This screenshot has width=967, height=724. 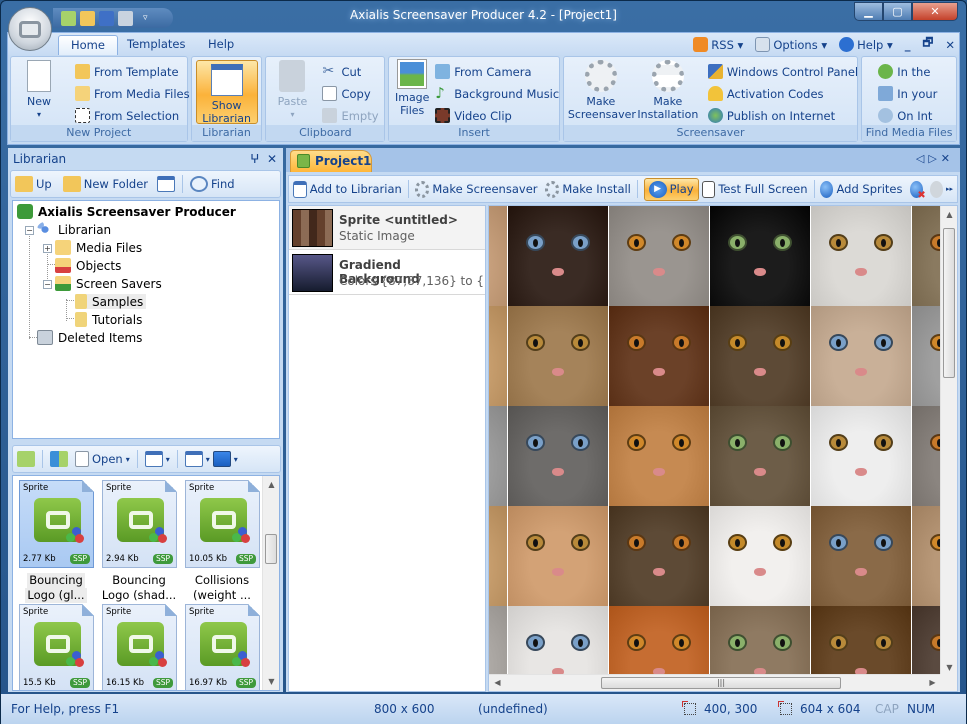 What do you see at coordinates (88, 45) in the screenshot?
I see `tab-home: Home` at bounding box center [88, 45].